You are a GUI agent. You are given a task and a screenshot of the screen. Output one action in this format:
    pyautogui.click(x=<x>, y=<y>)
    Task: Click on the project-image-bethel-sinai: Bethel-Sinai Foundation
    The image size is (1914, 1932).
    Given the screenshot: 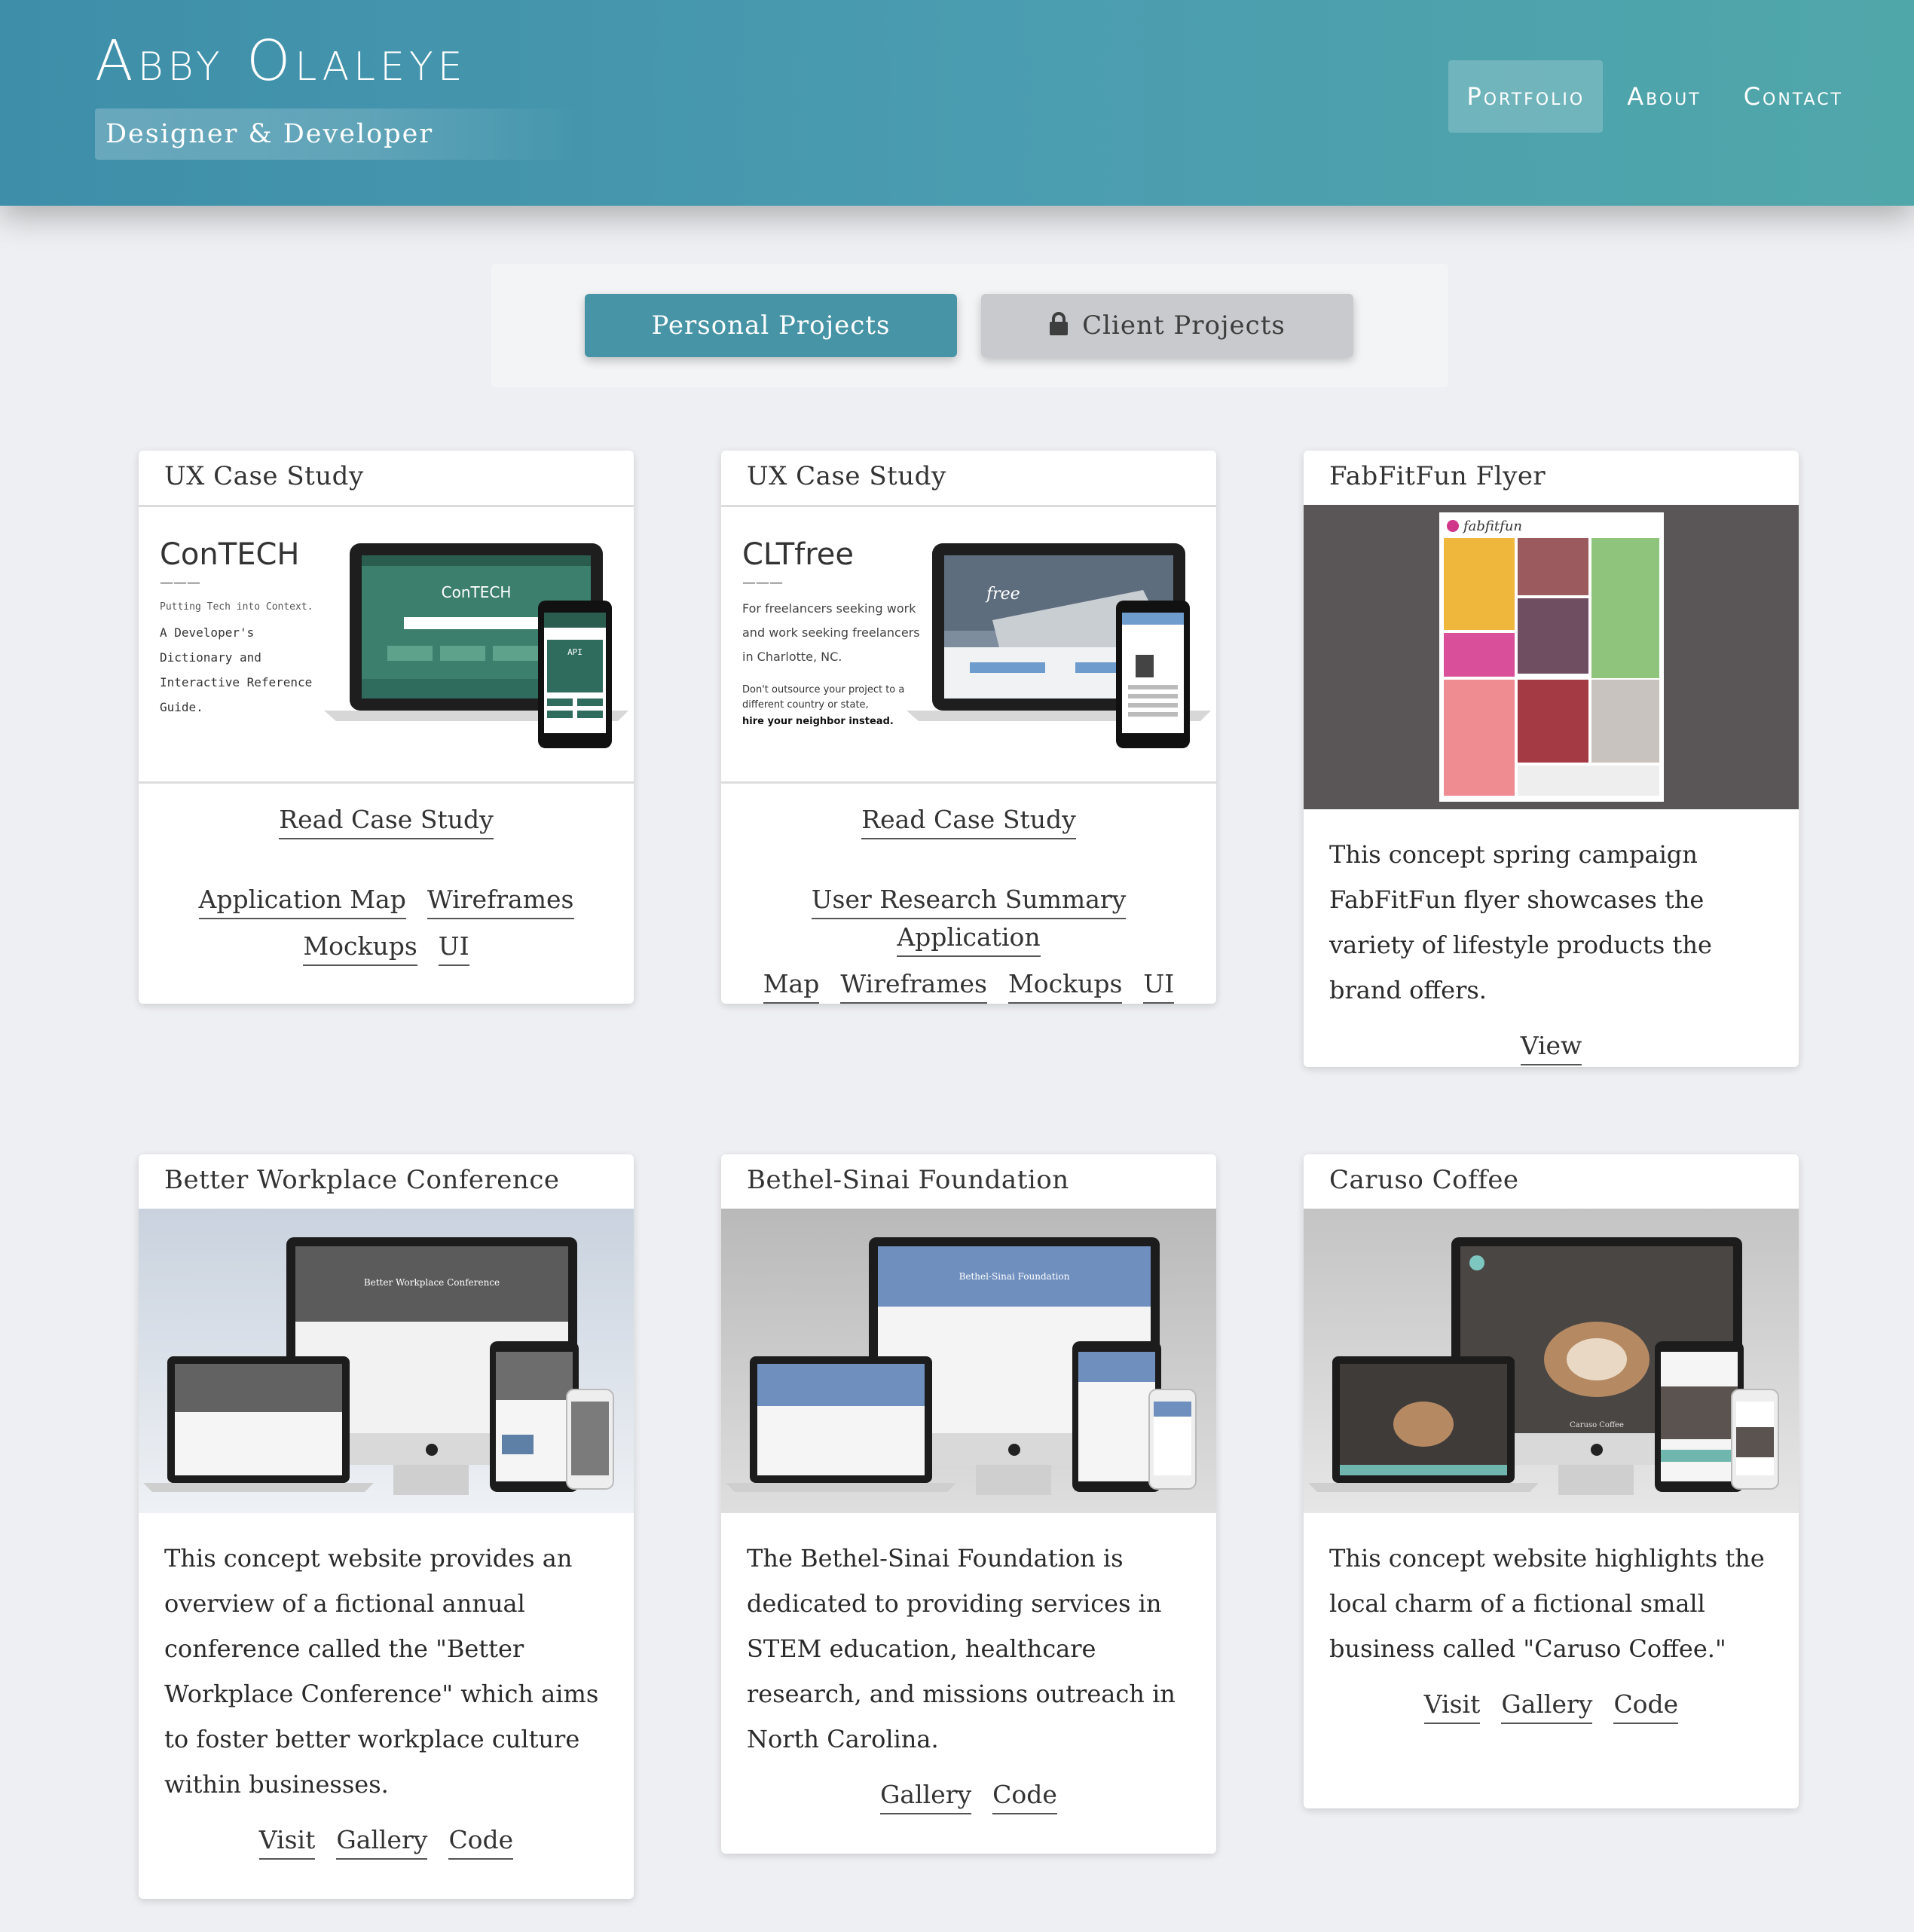 What is the action you would take?
    pyautogui.click(x=968, y=1361)
    